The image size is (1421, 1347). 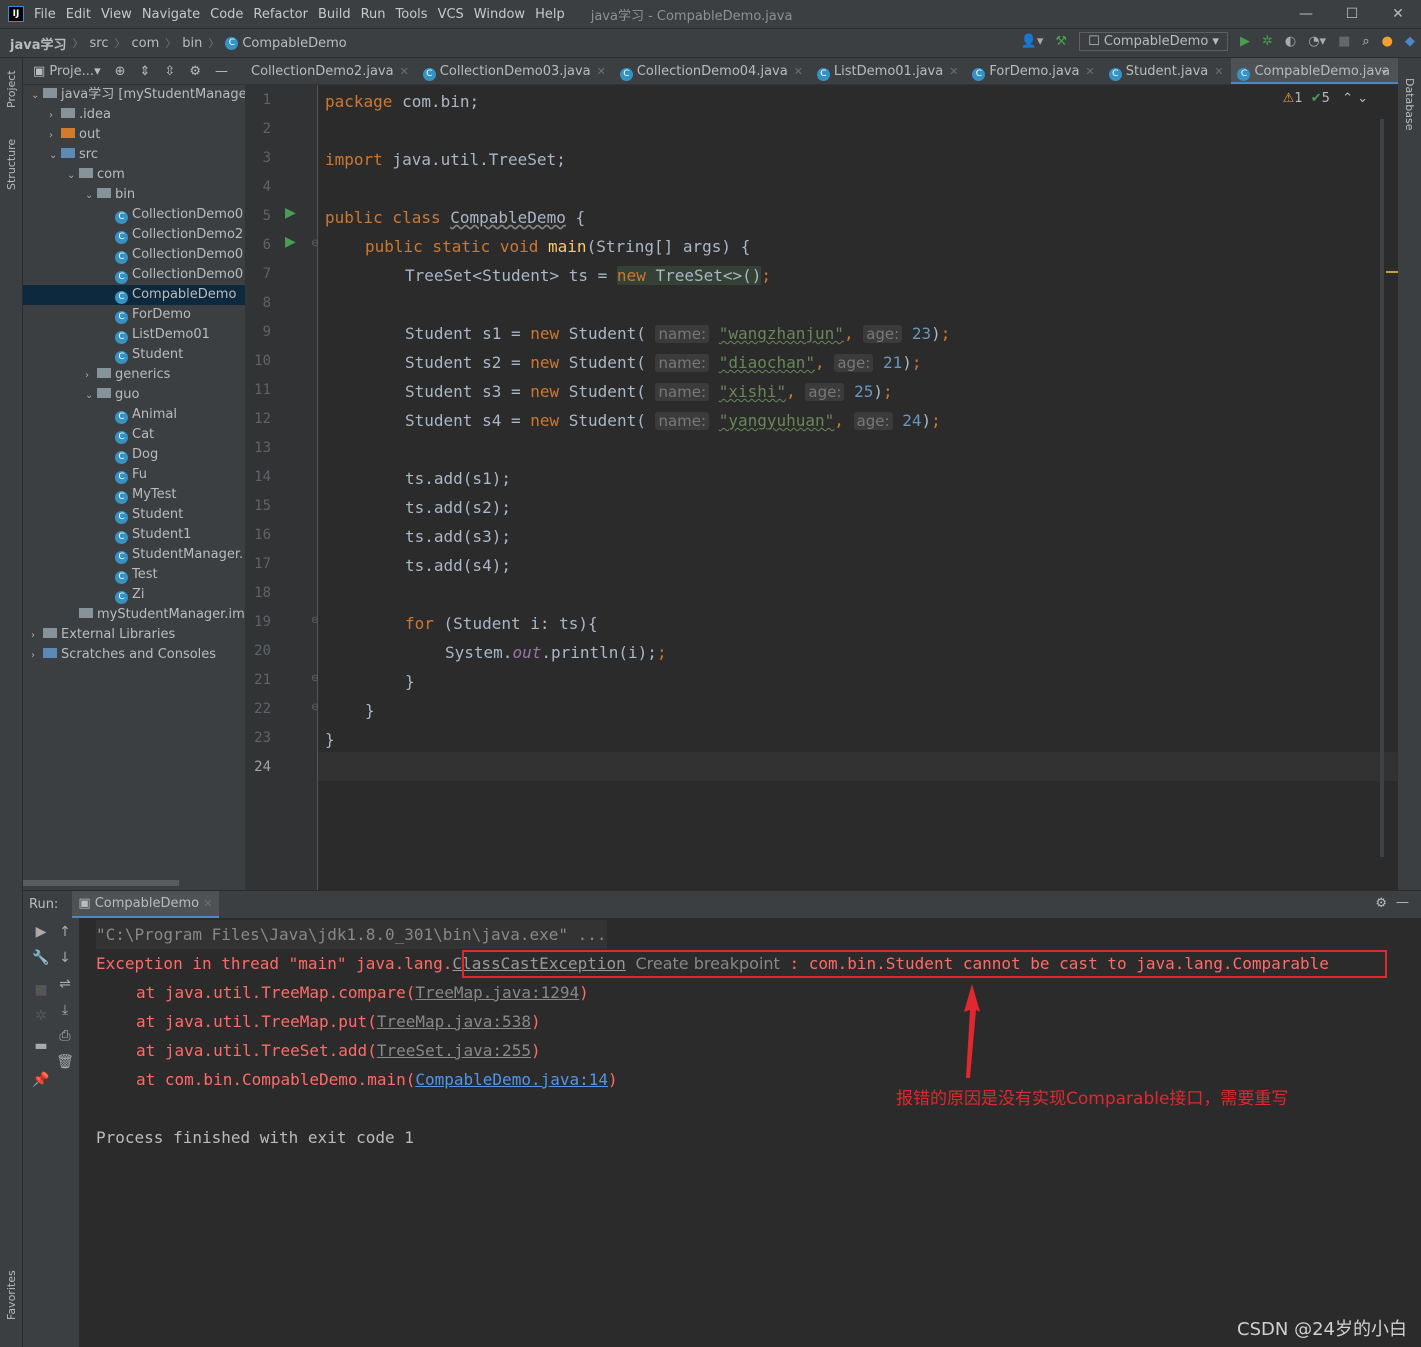 What do you see at coordinates (226, 14) in the screenshot?
I see `menu-item-code: Code` at bounding box center [226, 14].